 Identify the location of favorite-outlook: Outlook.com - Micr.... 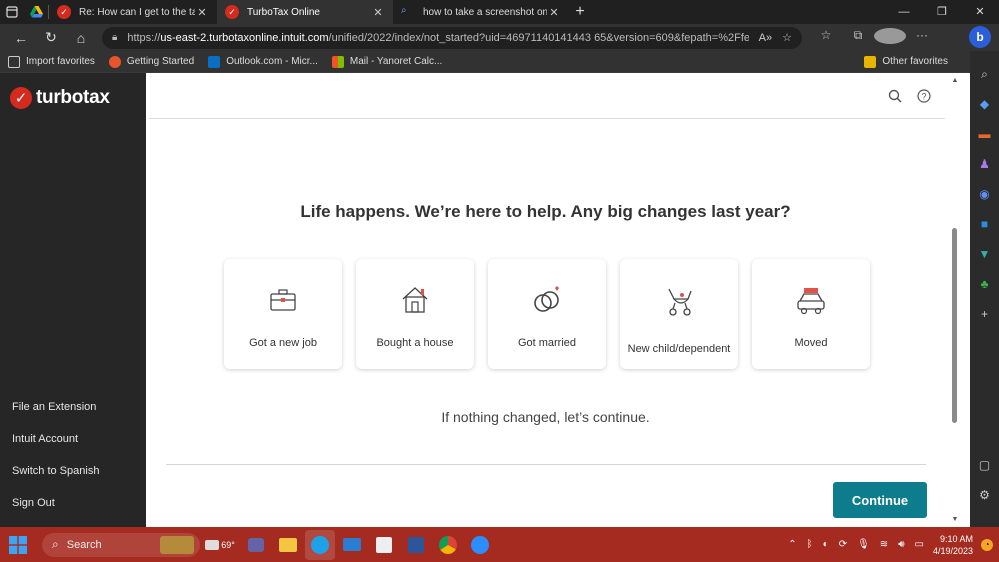
(263, 61).